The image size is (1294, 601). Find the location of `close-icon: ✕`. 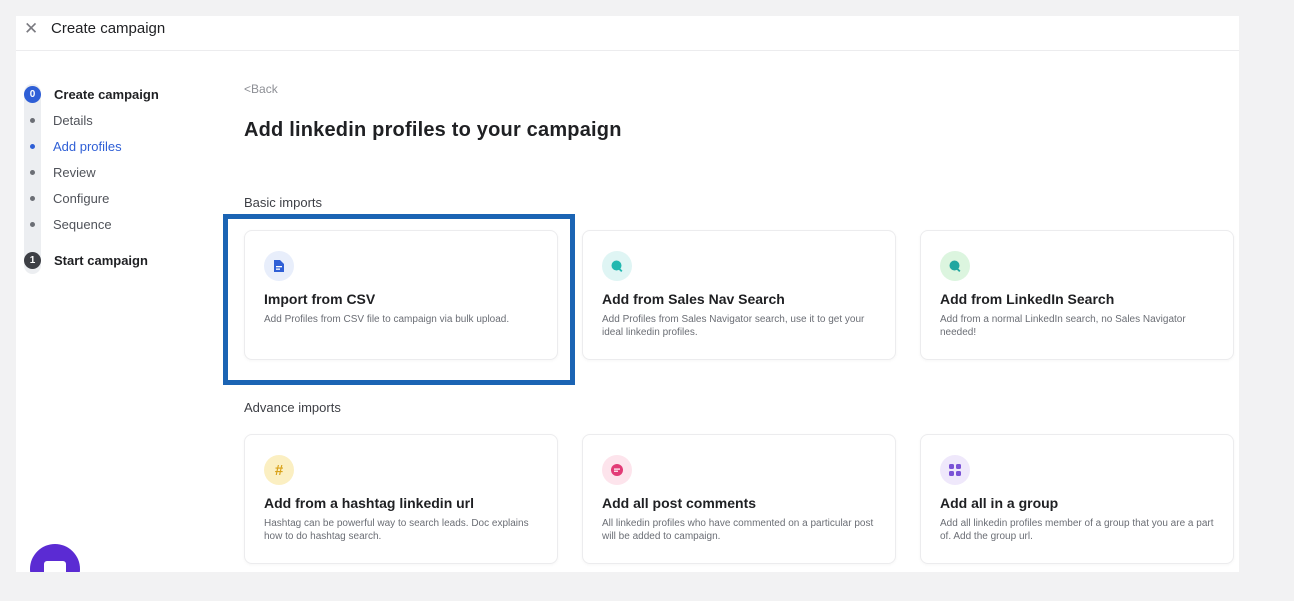

close-icon: ✕ is located at coordinates (31, 29).